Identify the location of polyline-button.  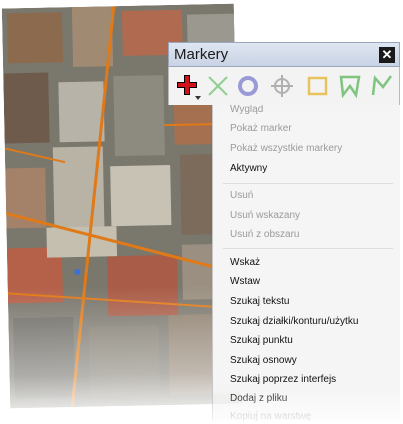
(382, 86).